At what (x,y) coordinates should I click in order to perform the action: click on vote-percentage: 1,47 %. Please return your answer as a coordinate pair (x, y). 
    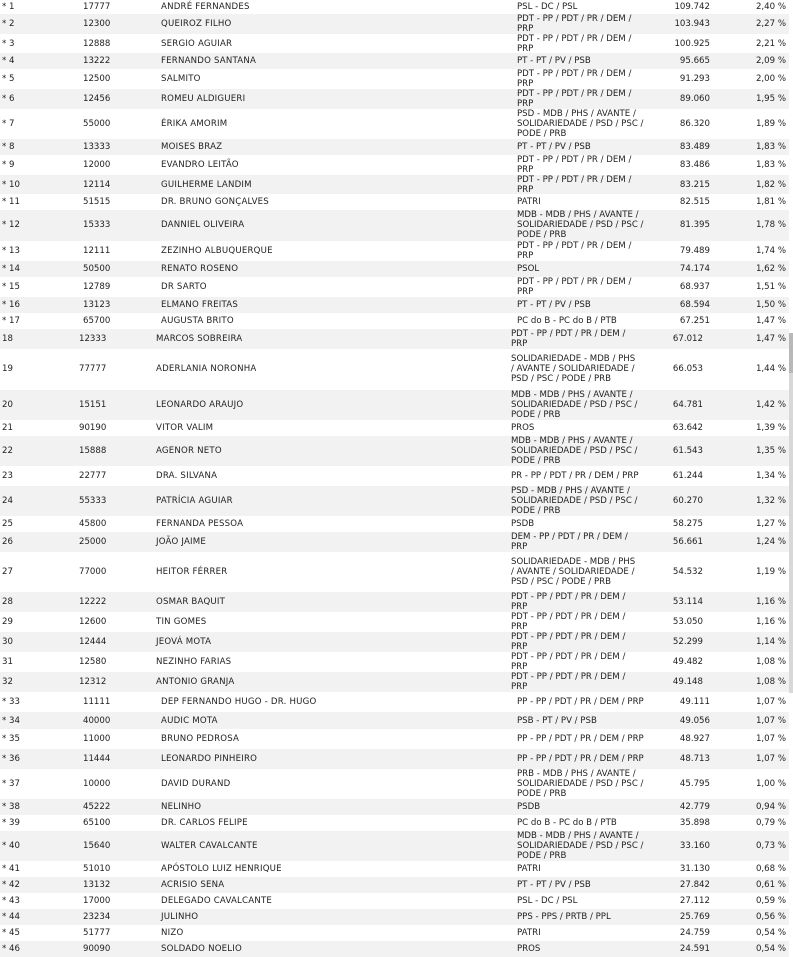
    Looking at the image, I should click on (770, 320).